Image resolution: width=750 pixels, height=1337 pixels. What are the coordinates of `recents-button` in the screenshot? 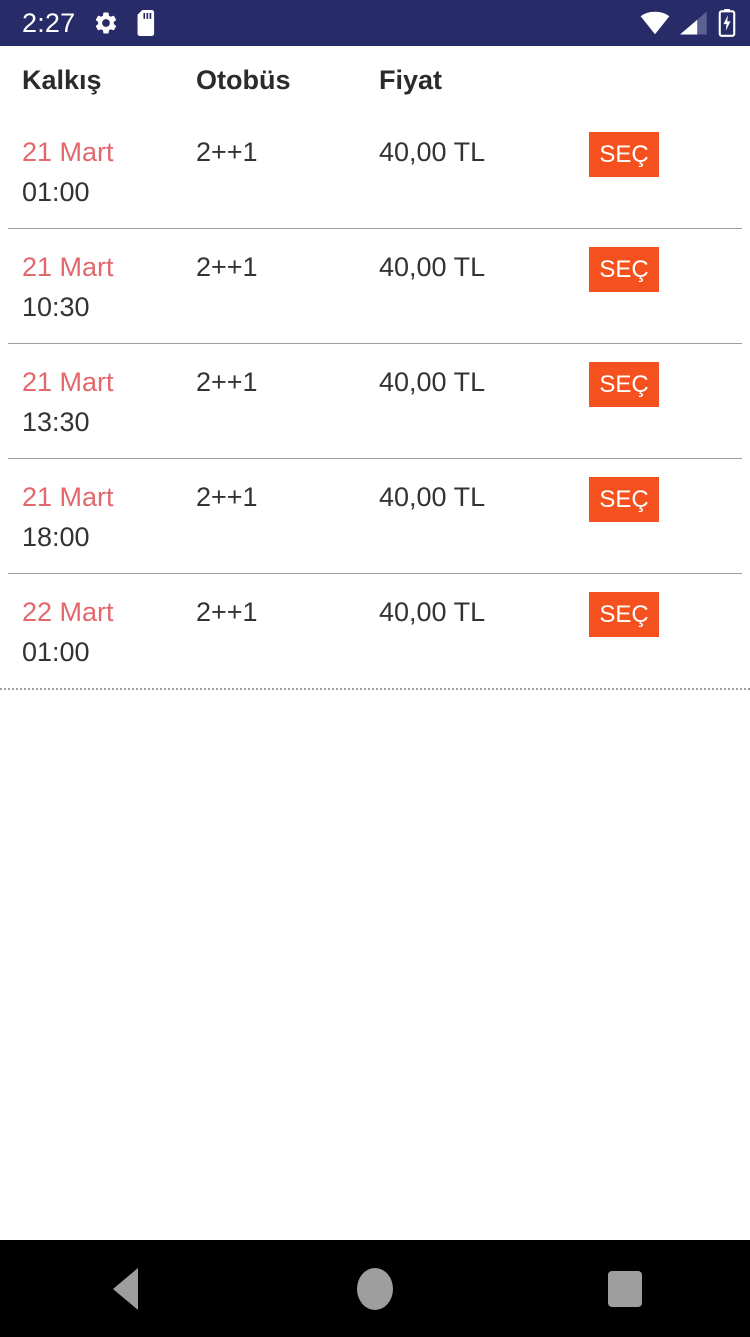 It's located at (625, 1288).